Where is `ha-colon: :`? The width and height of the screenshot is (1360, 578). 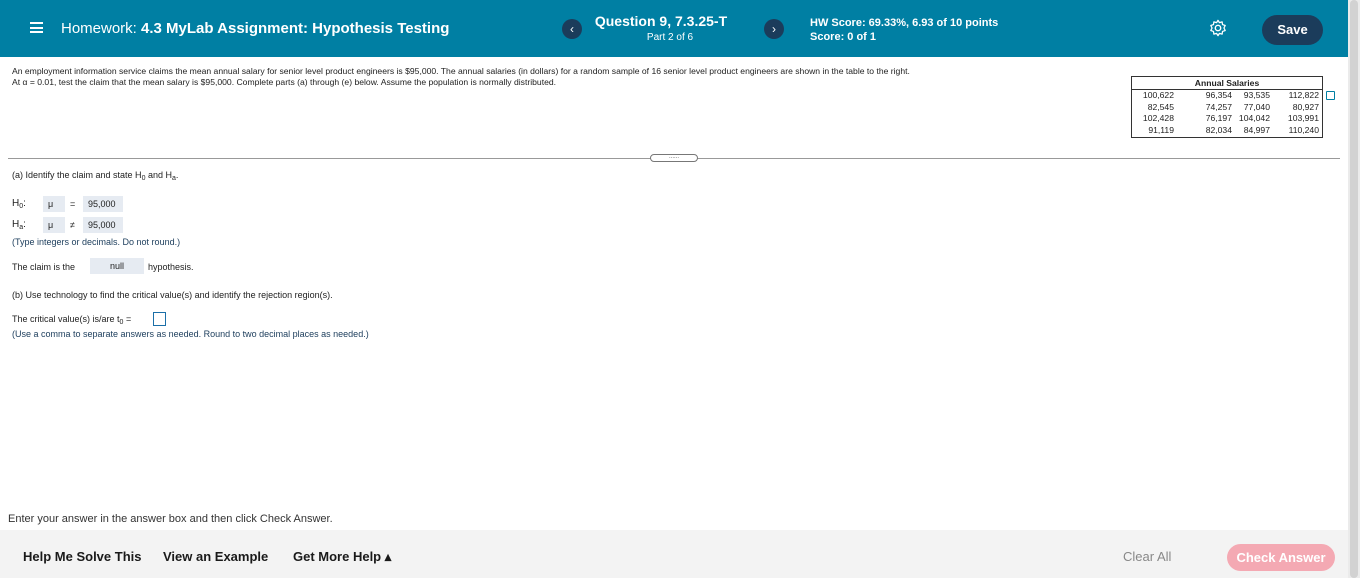
ha-colon: : is located at coordinates (24, 224).